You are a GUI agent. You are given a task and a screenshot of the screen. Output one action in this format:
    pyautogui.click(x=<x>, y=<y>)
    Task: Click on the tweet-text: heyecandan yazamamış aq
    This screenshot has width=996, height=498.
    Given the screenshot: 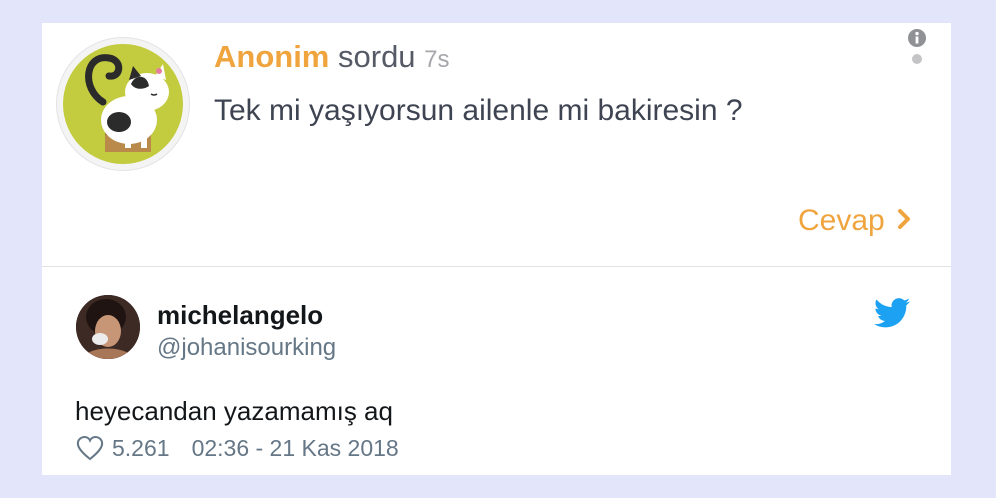 What is the action you would take?
    pyautogui.click(x=234, y=411)
    